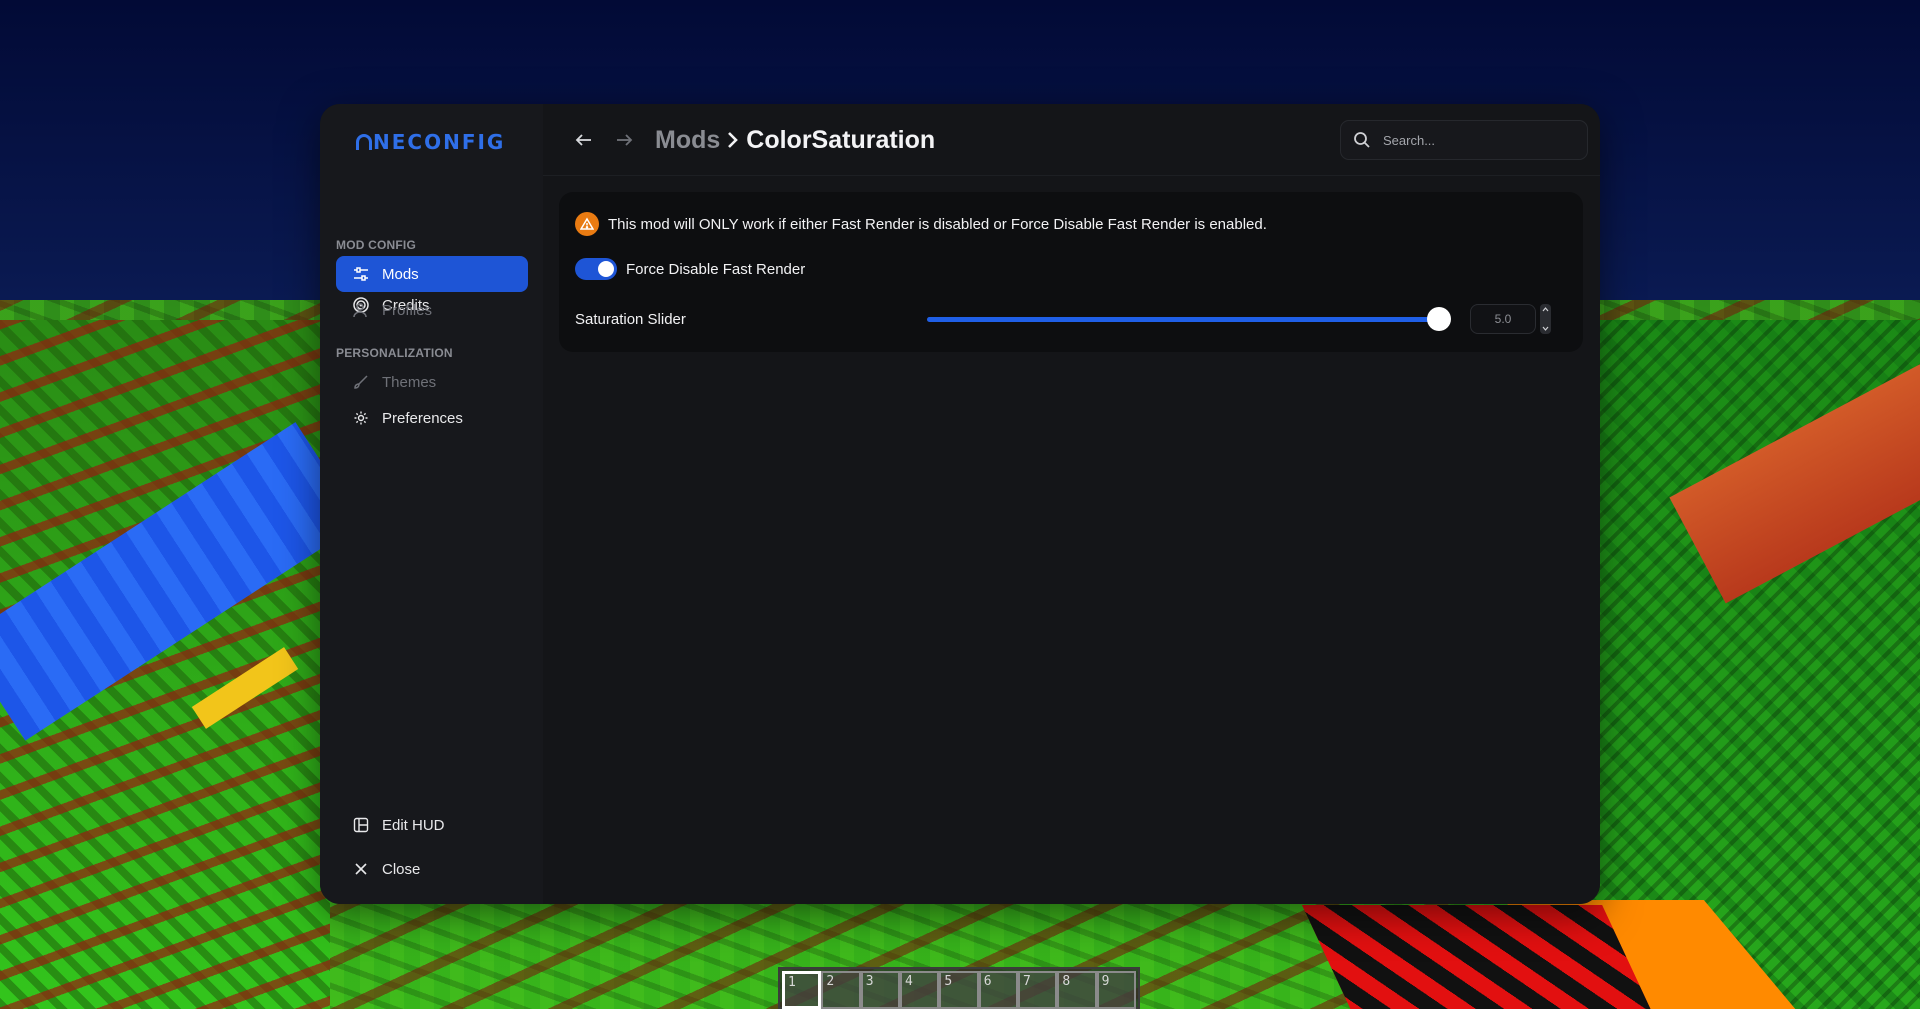  Describe the element at coordinates (948, 981) in the screenshot. I see `slot-number: 5` at that location.